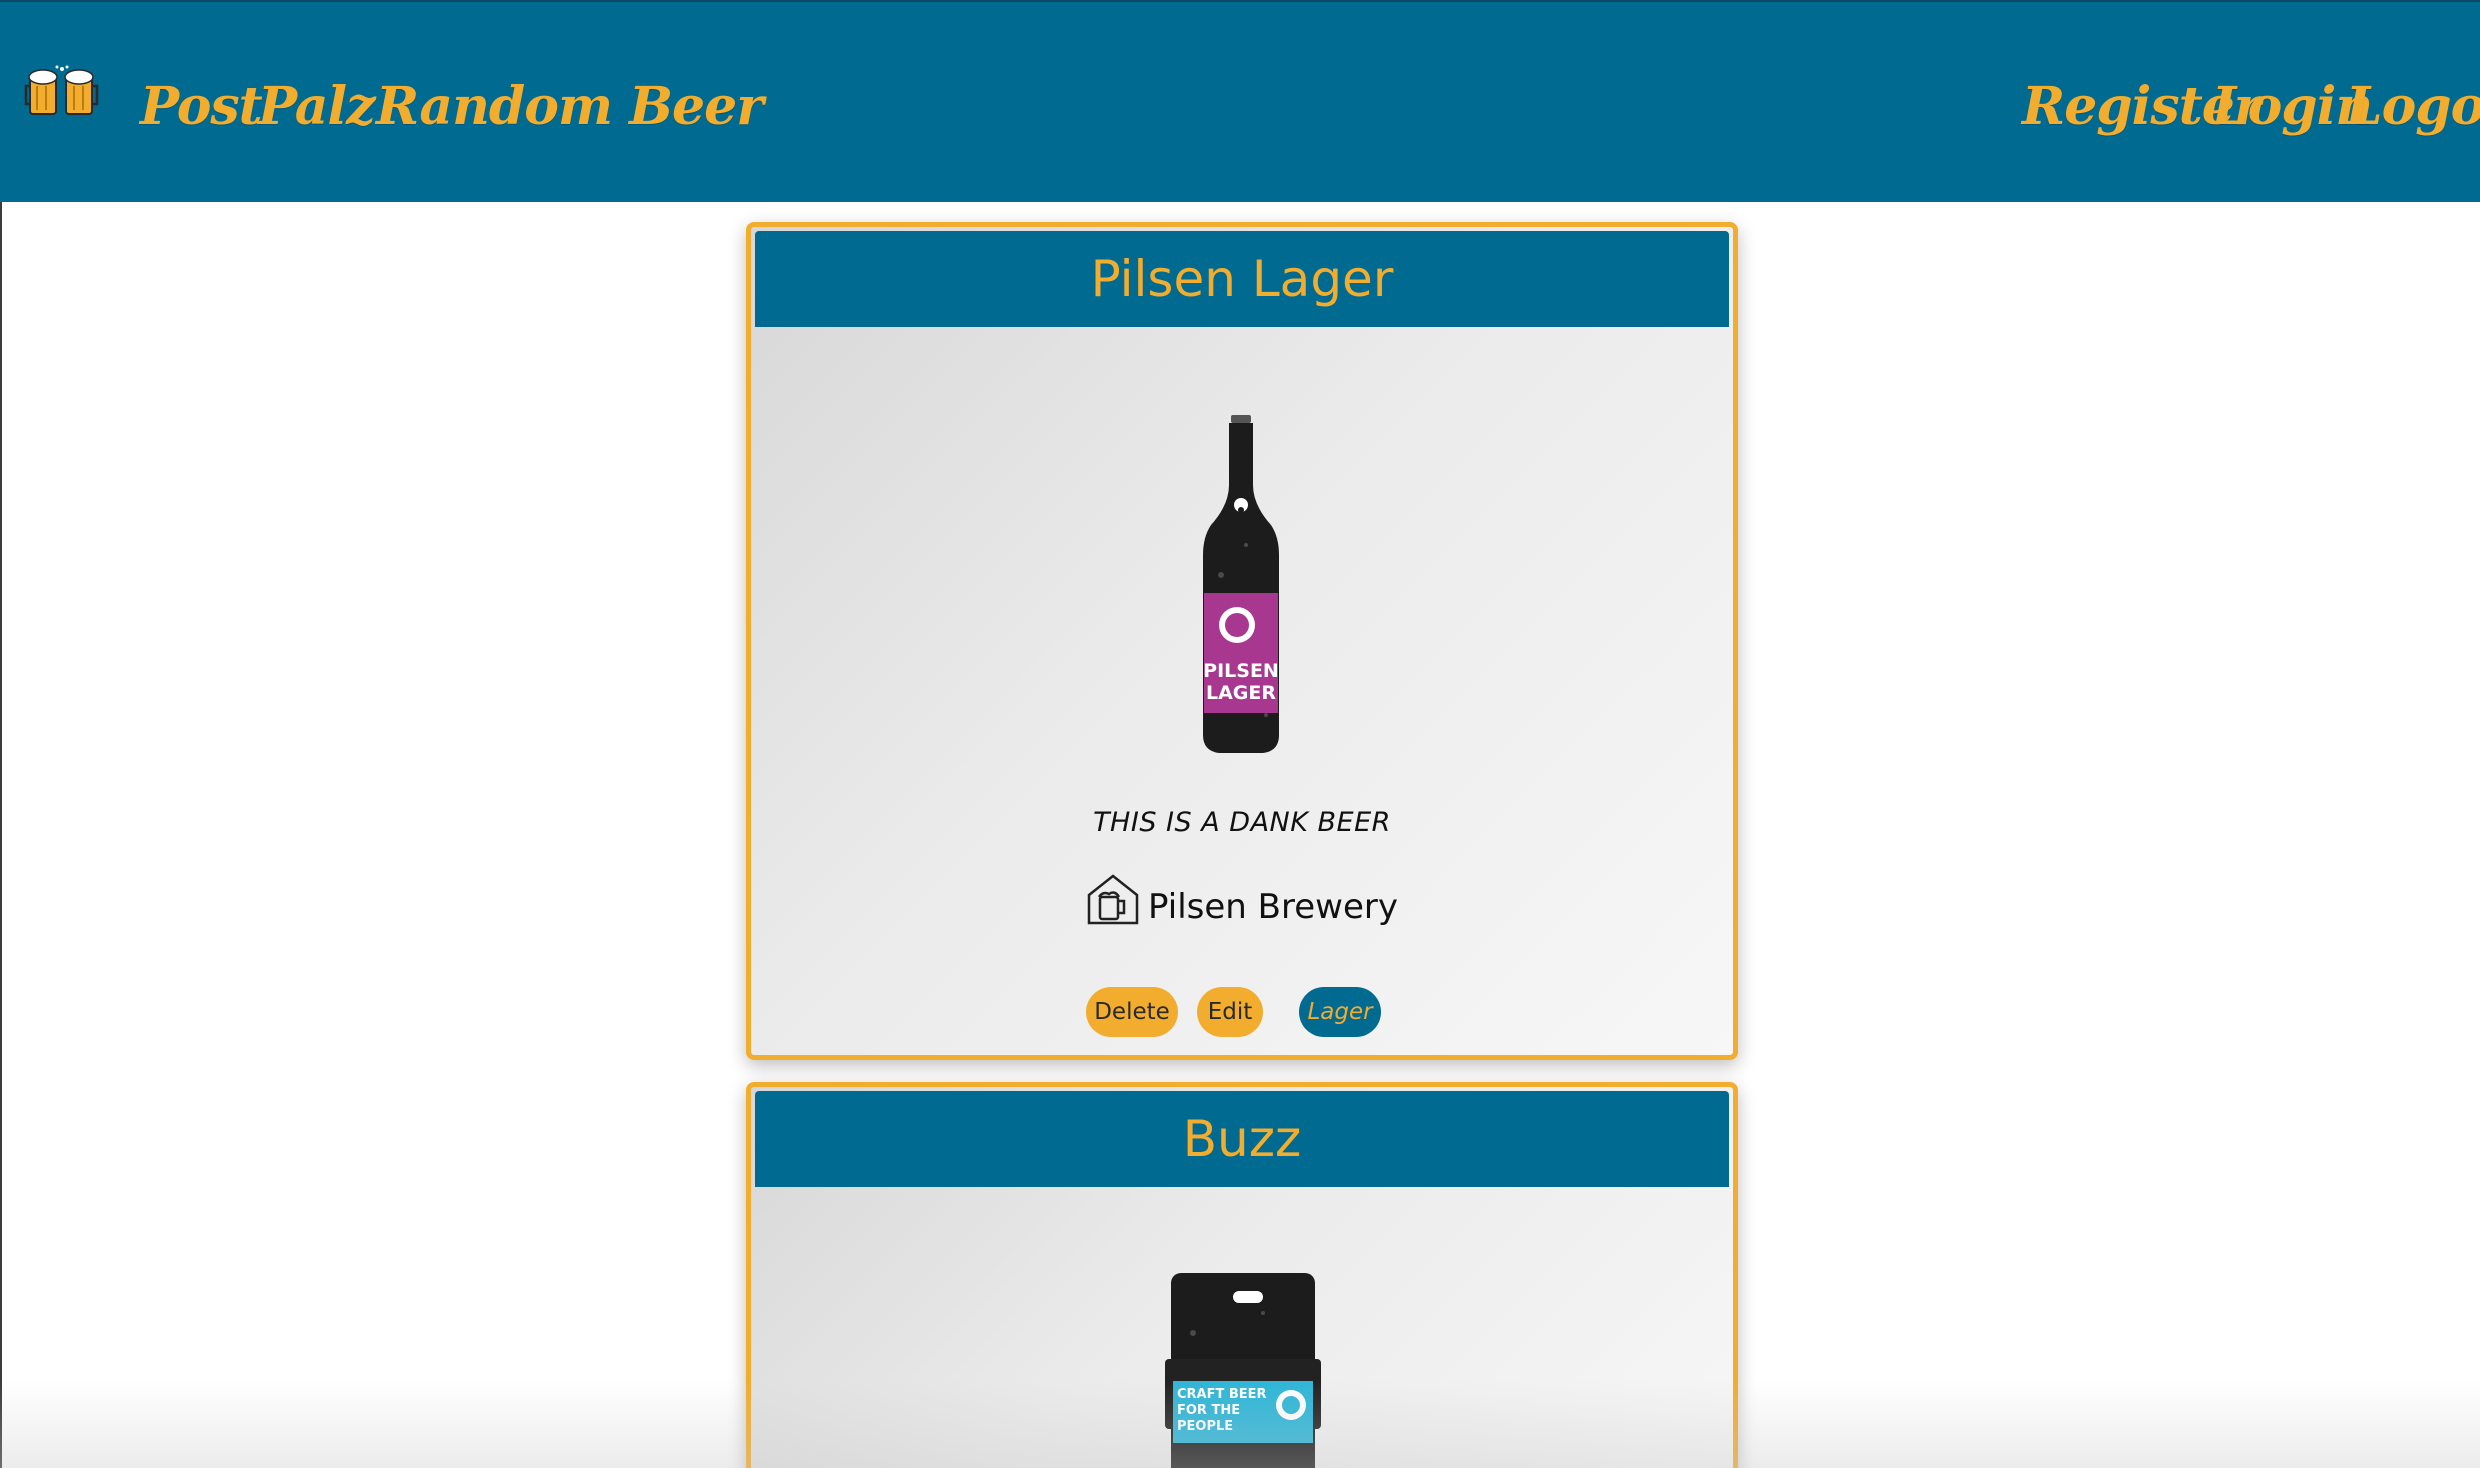 This screenshot has width=2480, height=1468. What do you see at coordinates (1242, 822) in the screenshot?
I see `beer-description: THIS IS A DANK BEER` at bounding box center [1242, 822].